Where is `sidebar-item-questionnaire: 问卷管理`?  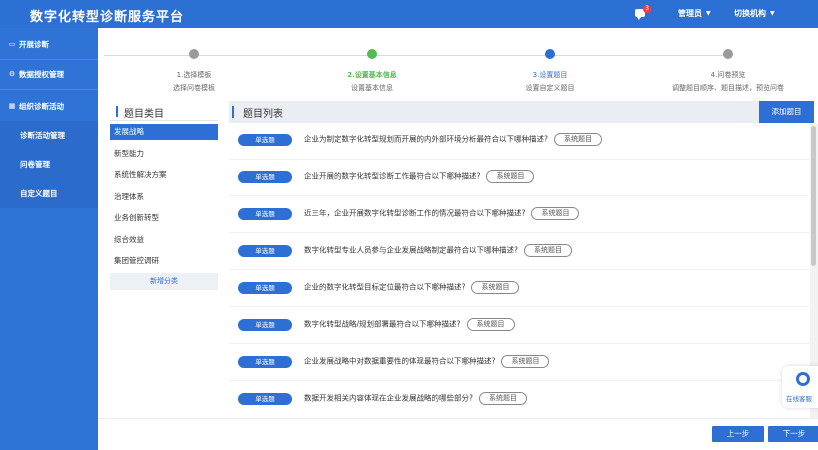 sidebar-item-questionnaire: 问卷管理 is located at coordinates (49, 164).